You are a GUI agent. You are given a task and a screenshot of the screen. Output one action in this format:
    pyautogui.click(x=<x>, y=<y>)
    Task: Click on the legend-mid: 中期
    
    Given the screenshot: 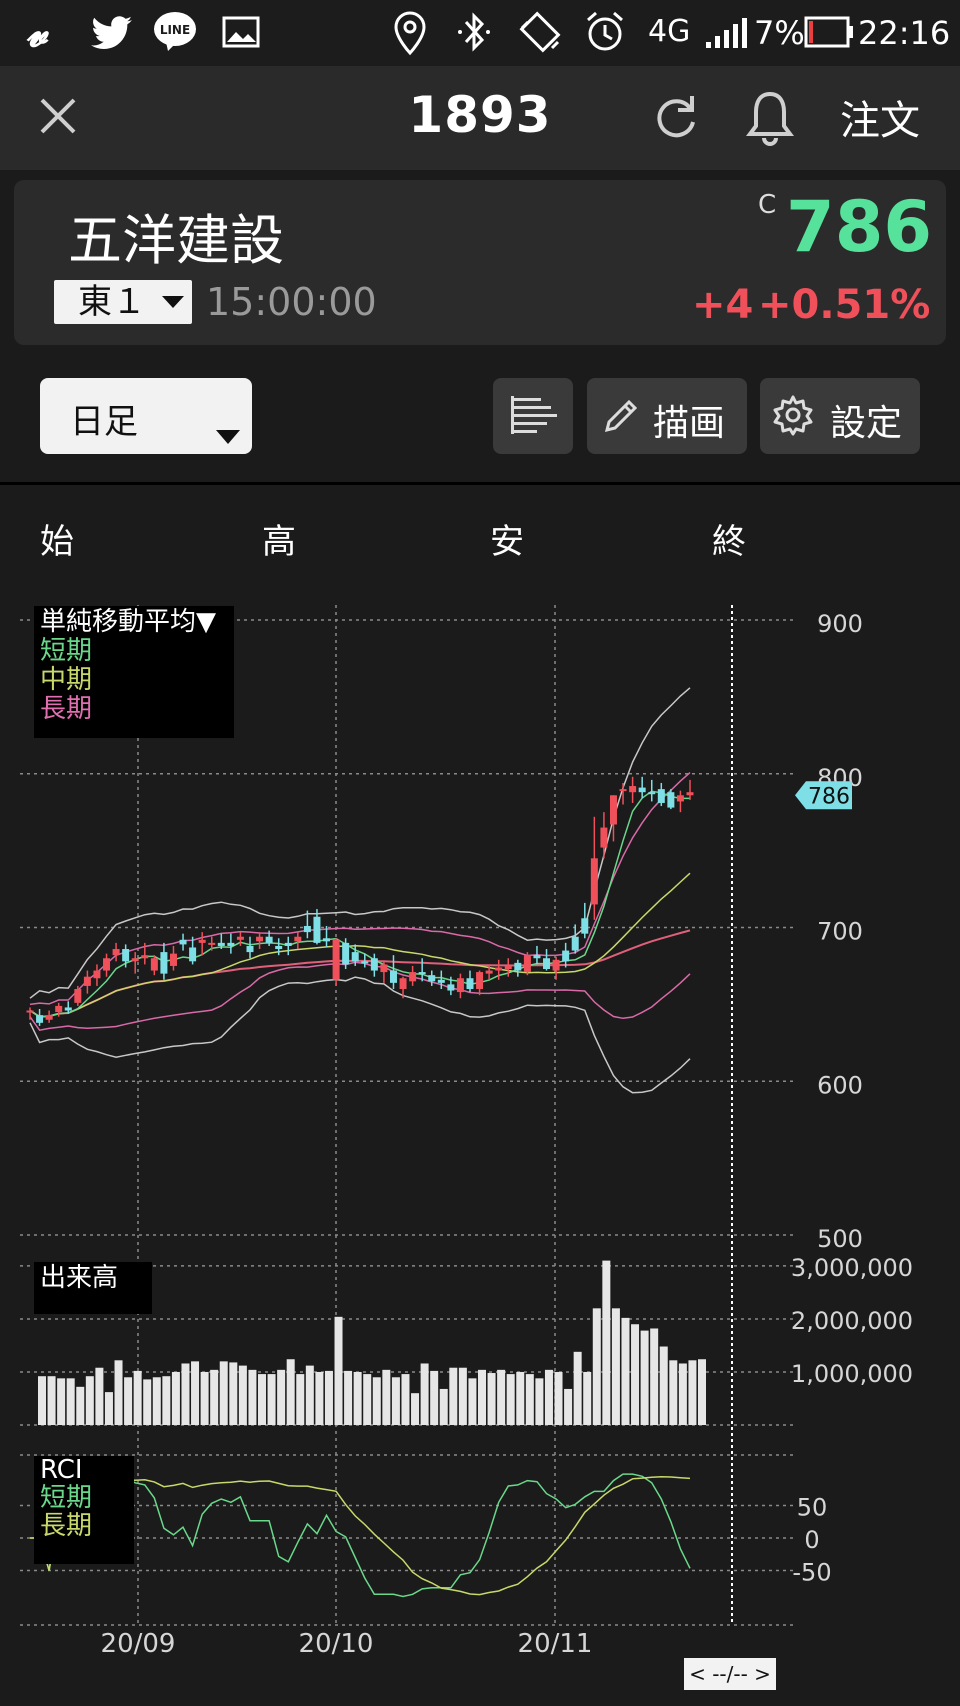 What is the action you would take?
    pyautogui.click(x=66, y=680)
    